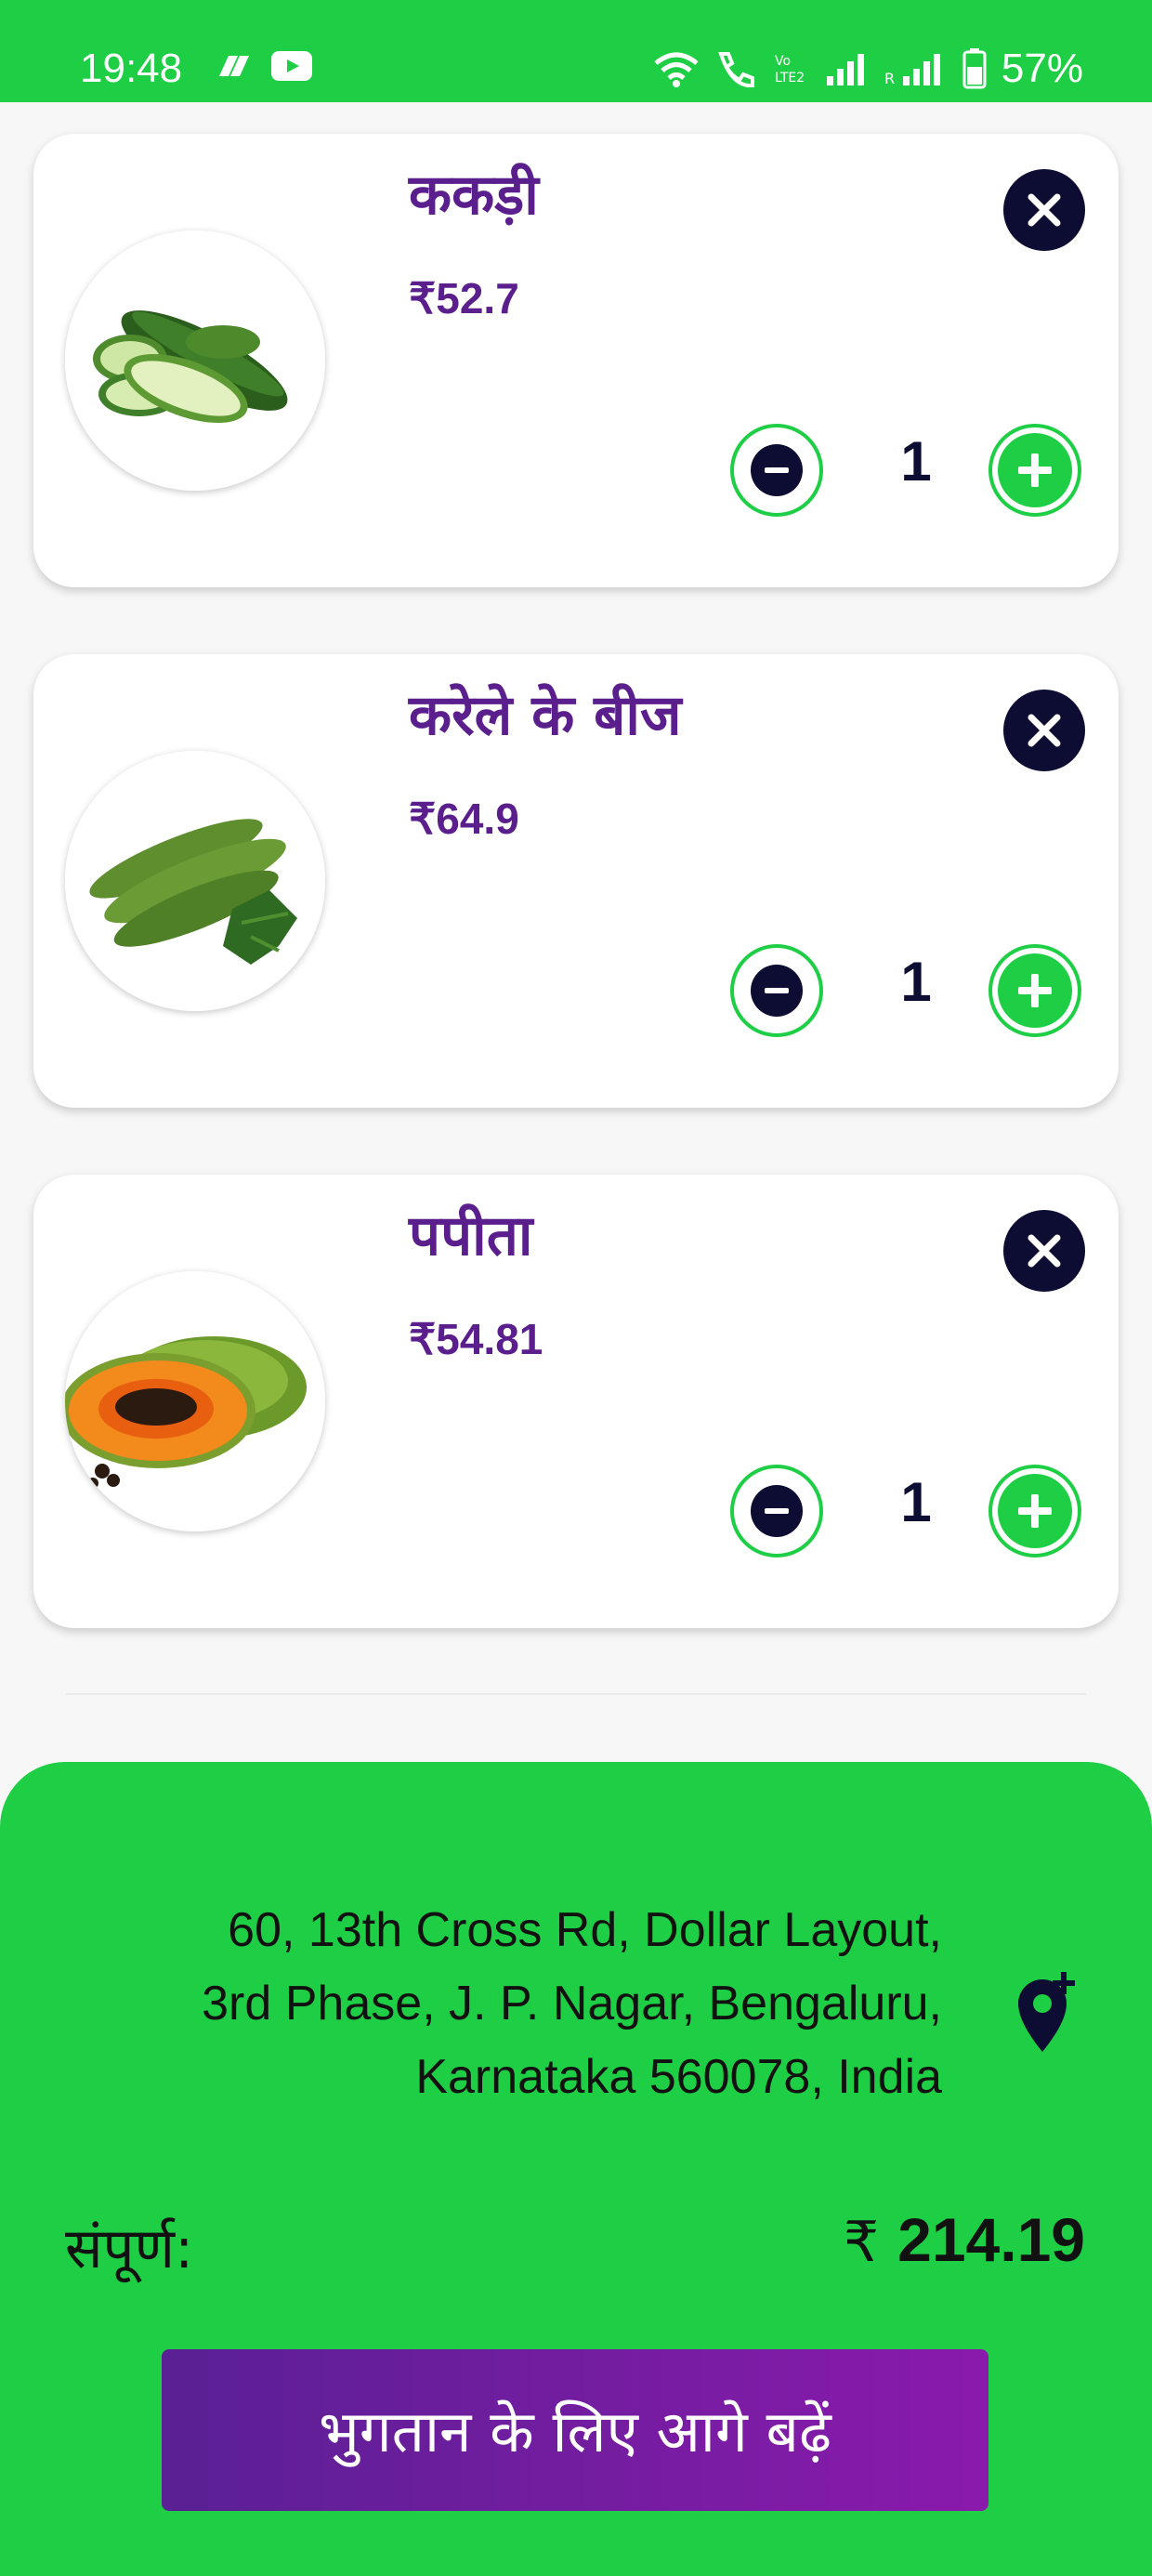  I want to click on product-name: करेले के बीज, so click(545, 715).